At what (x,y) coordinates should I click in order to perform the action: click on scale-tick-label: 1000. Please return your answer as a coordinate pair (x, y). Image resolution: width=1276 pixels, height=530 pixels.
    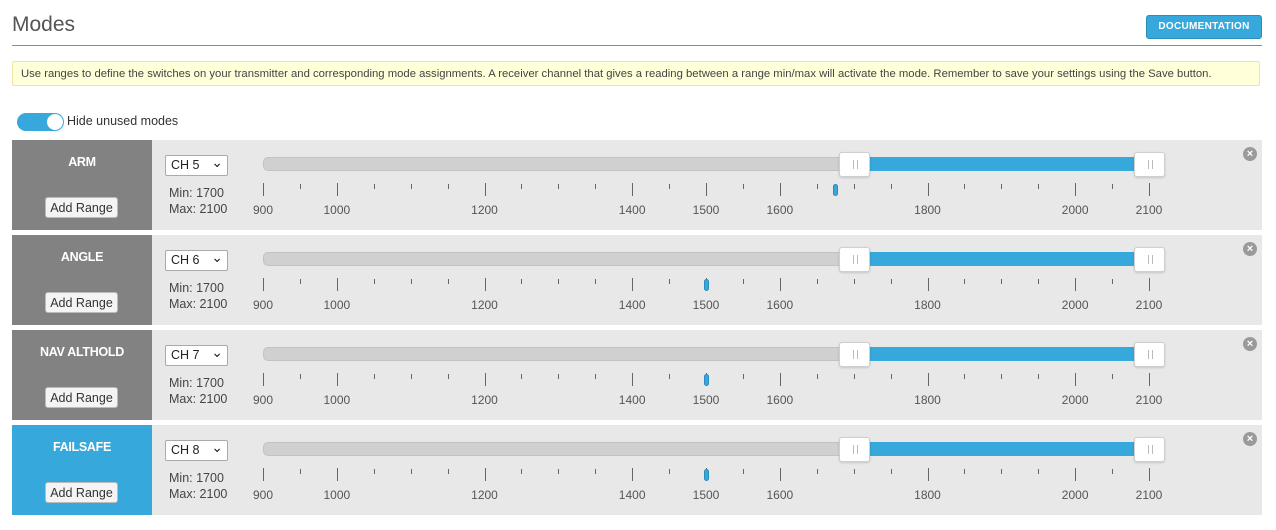
    Looking at the image, I should click on (337, 495).